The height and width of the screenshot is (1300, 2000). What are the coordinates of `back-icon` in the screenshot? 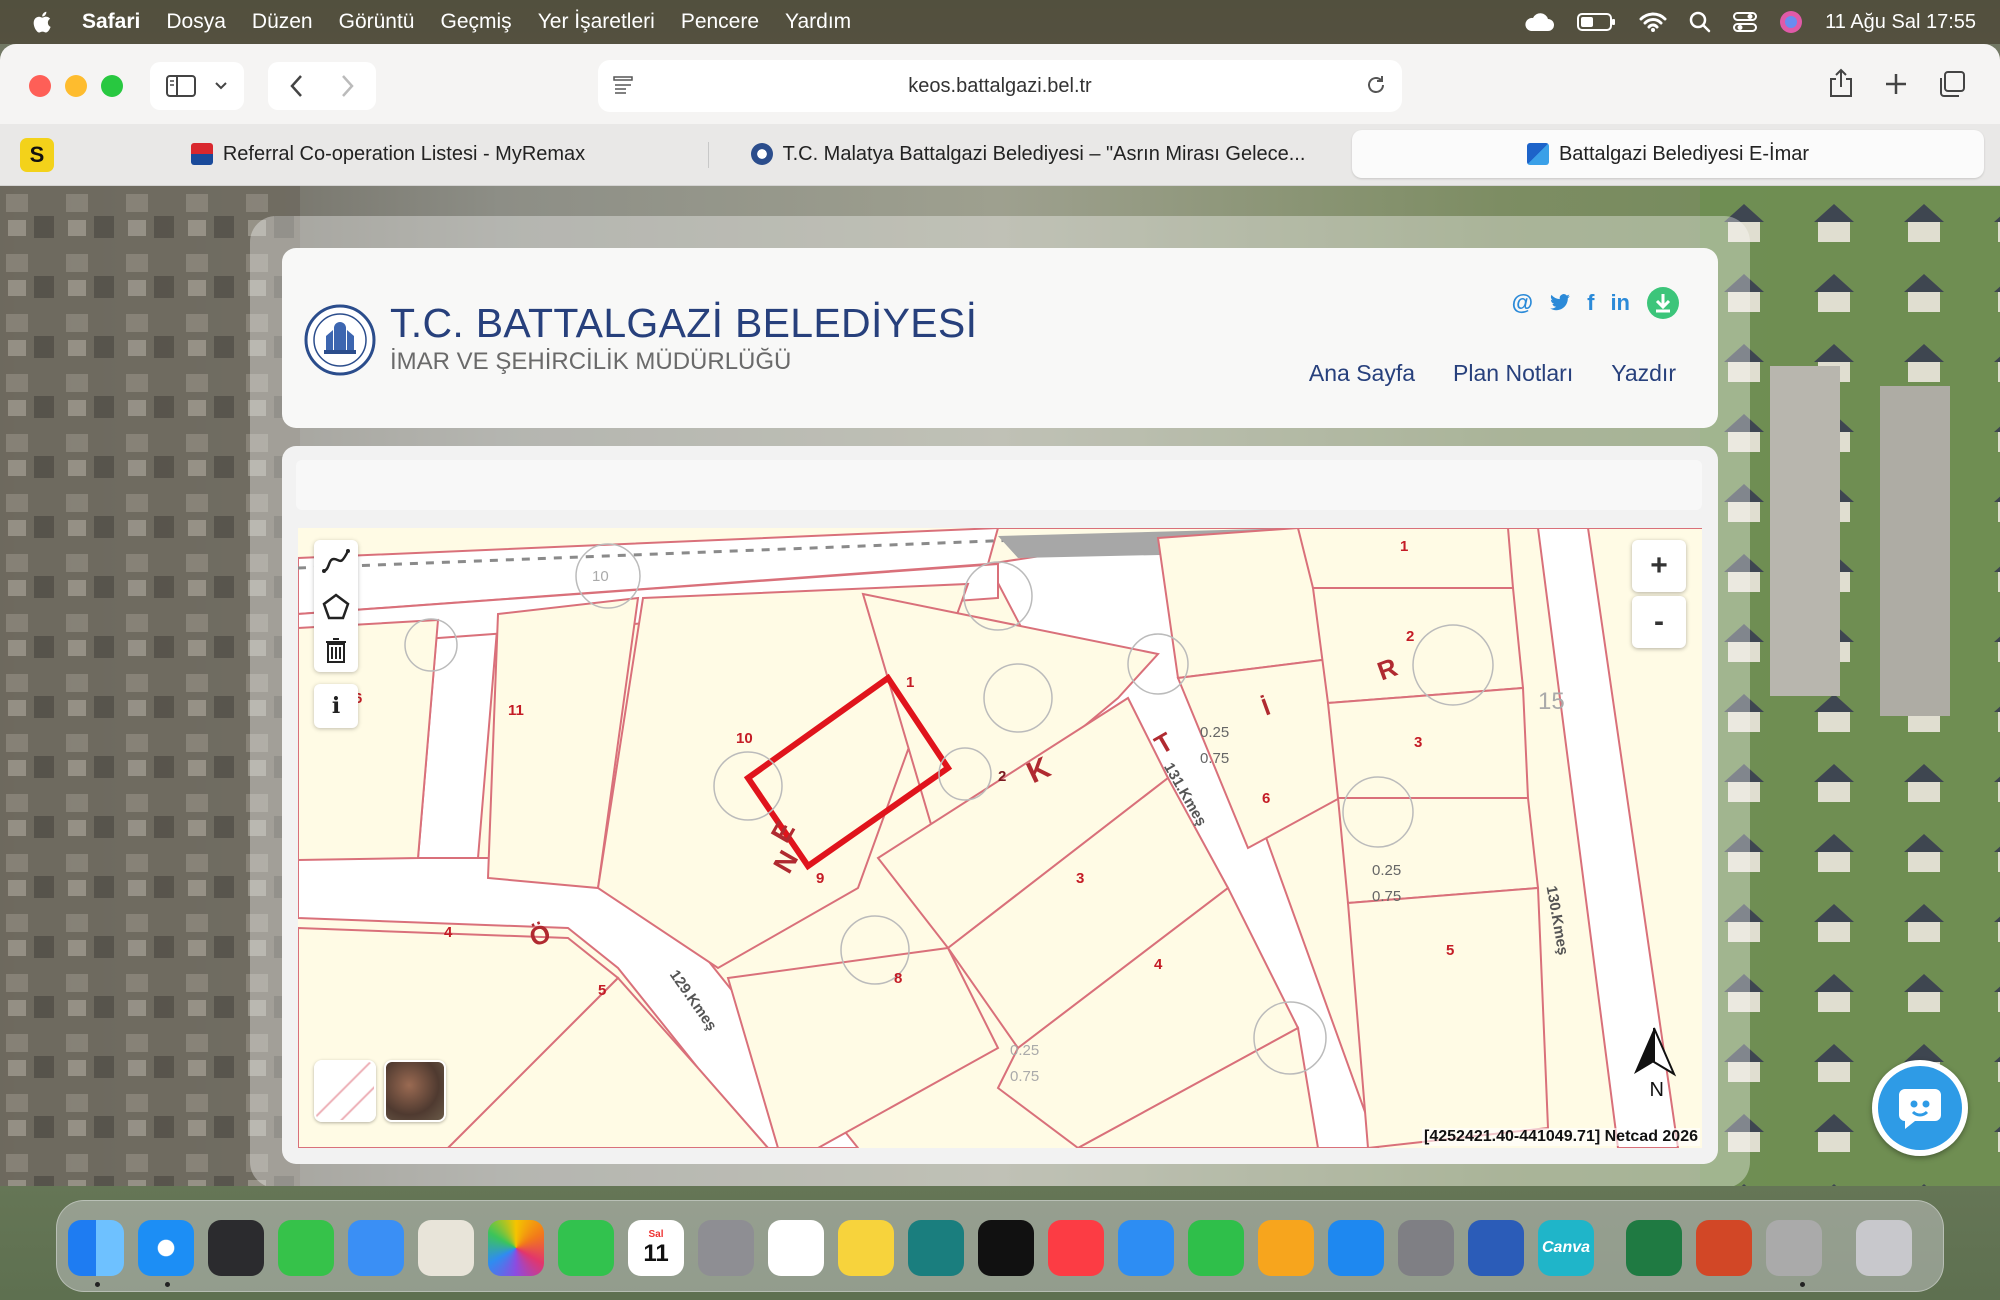 It's located at (297, 86).